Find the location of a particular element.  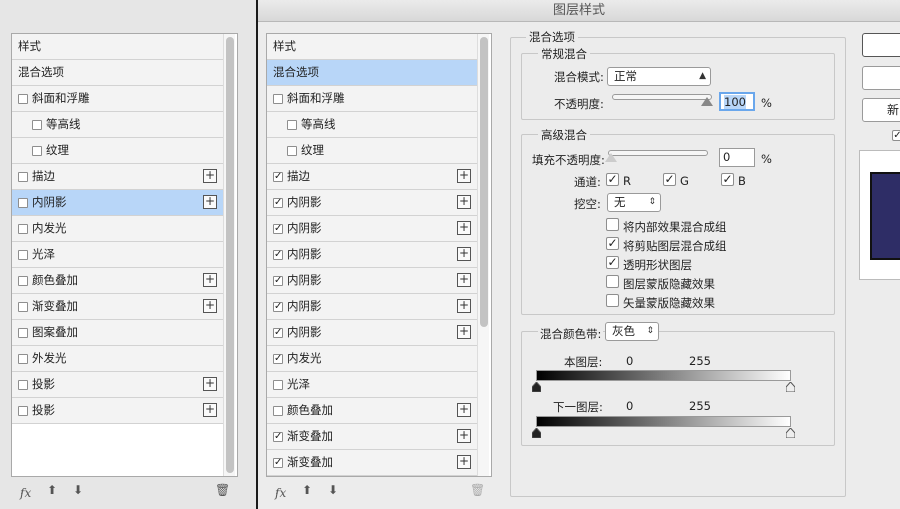

style-item: 颜色叠加 + is located at coordinates (117, 281).